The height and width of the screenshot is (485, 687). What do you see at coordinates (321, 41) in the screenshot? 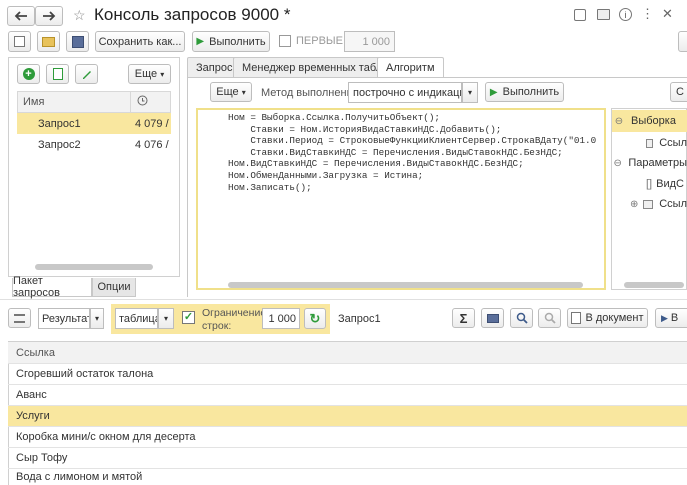
I see `first-label: ПЕРВЫЕ:` at bounding box center [321, 41].